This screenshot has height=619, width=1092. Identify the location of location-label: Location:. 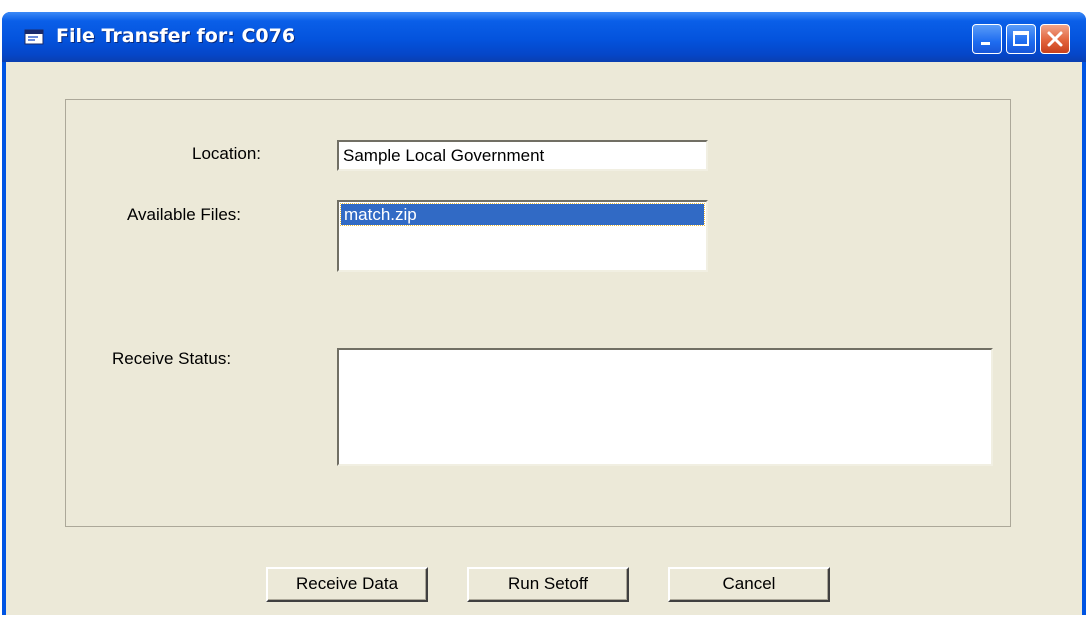
(226, 153).